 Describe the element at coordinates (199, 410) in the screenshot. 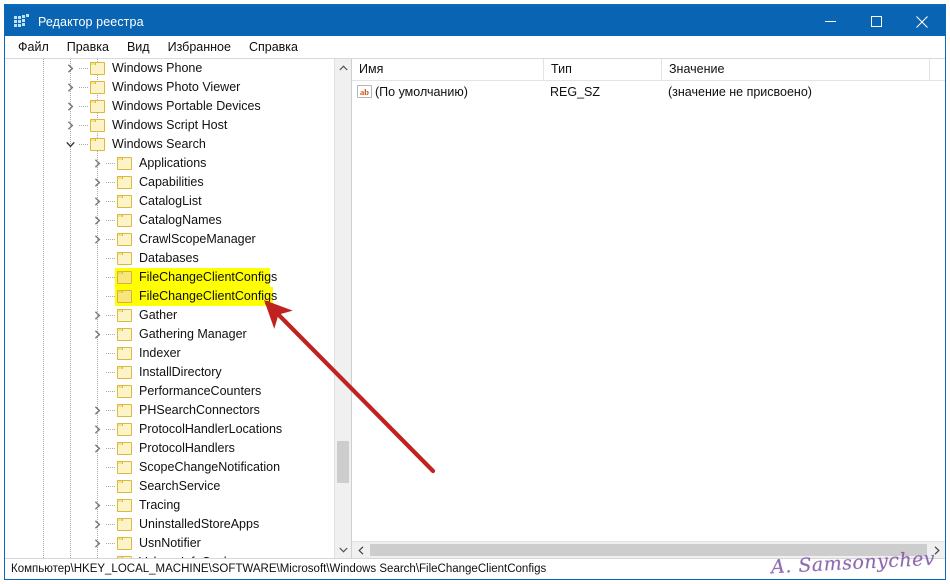

I see `tree-node-label: PHSearchConnectors` at that location.